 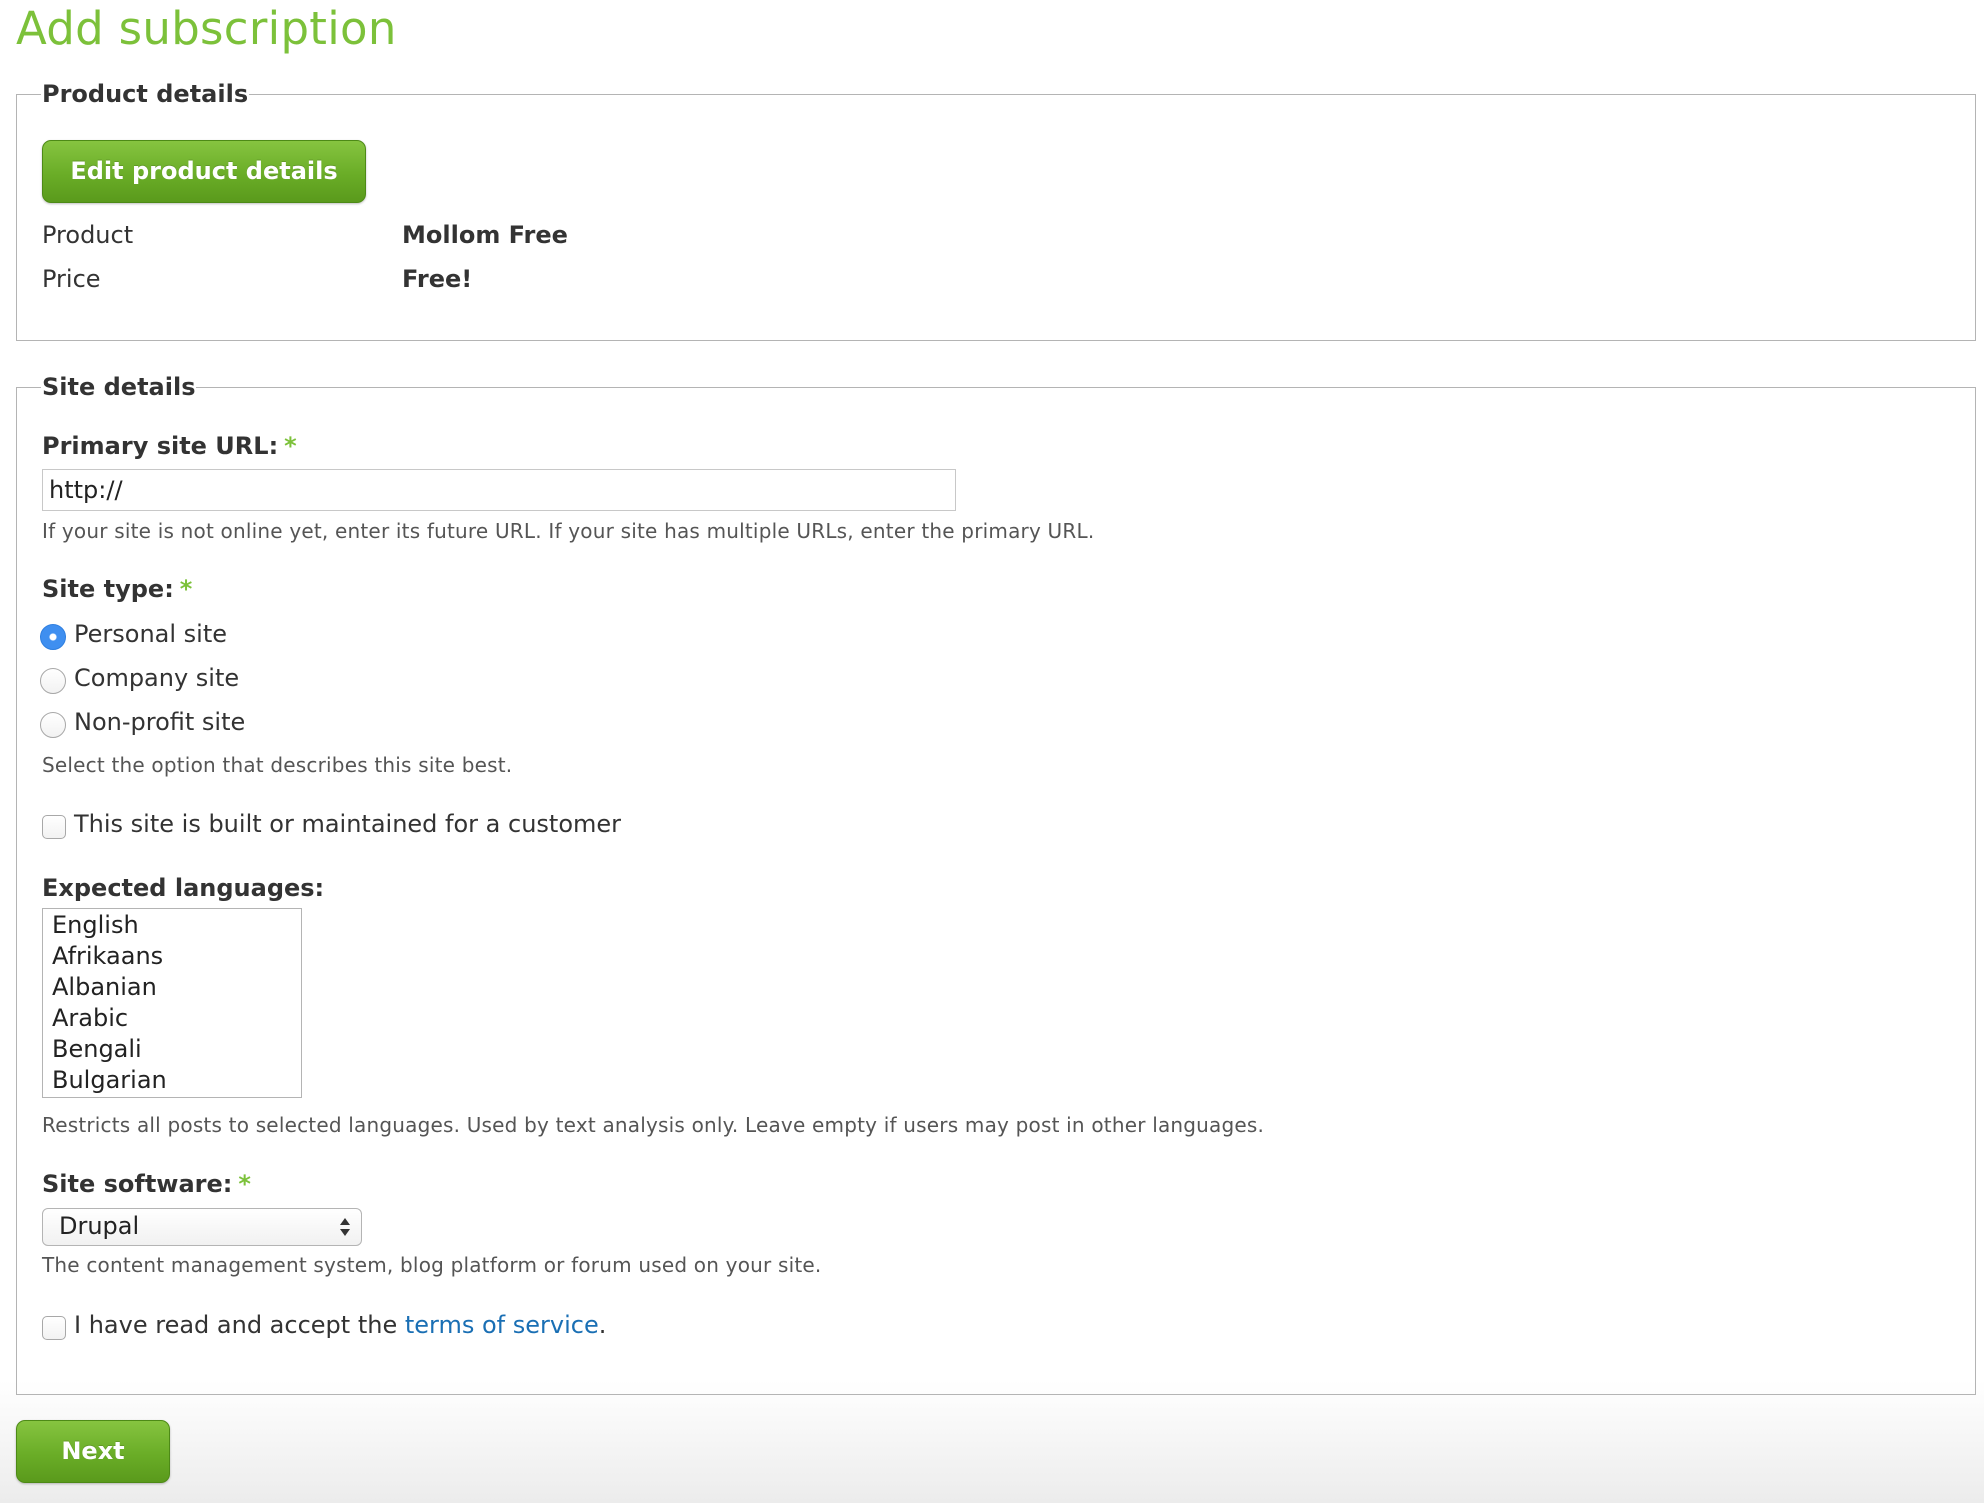 I want to click on site-type-label: Site type: *, so click(x=117, y=589).